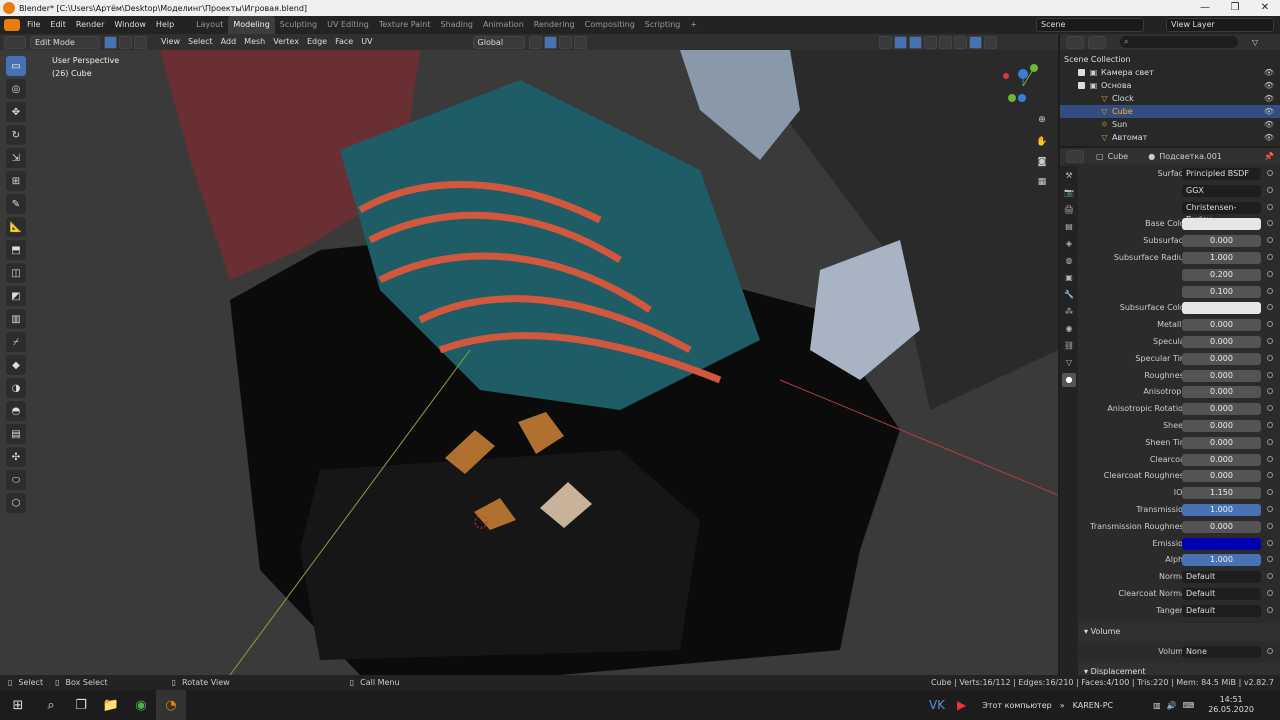 This screenshot has height=720, width=1280. What do you see at coordinates (165, 25) in the screenshot?
I see `menu-help: Help` at bounding box center [165, 25].